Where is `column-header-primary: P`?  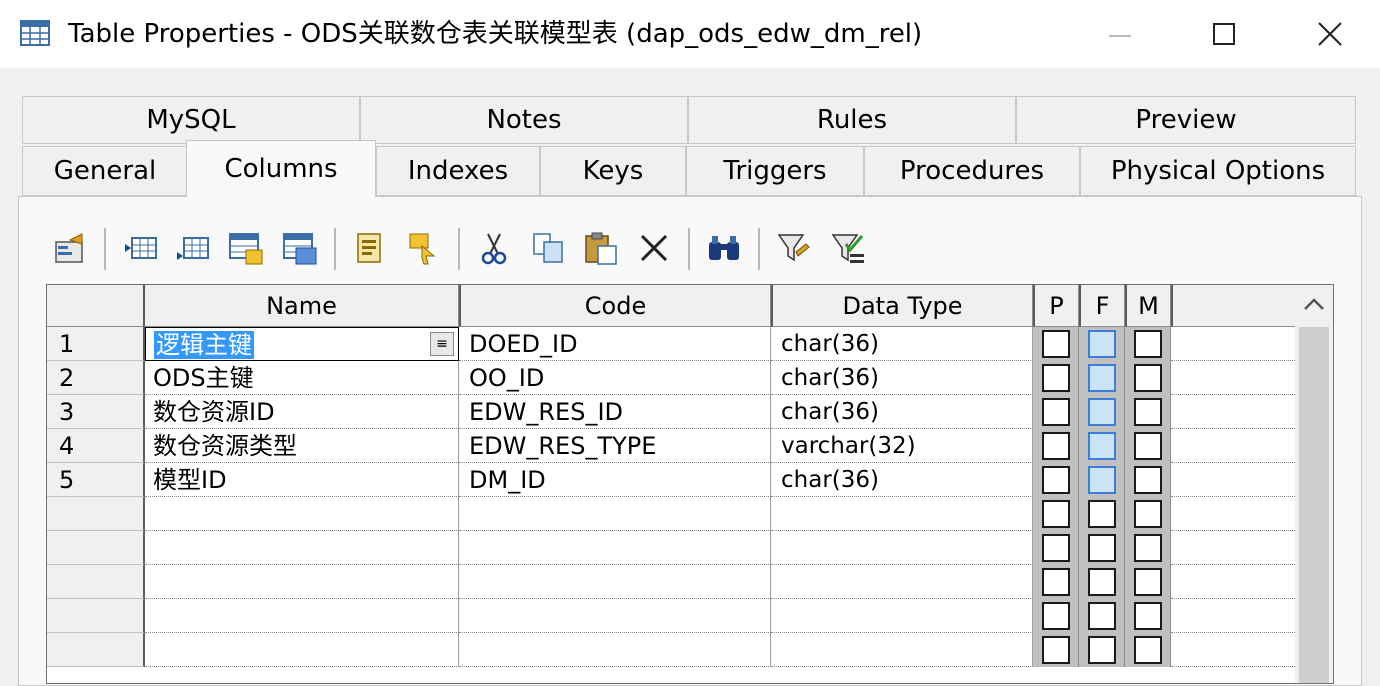 column-header-primary: P is located at coordinates (1056, 306).